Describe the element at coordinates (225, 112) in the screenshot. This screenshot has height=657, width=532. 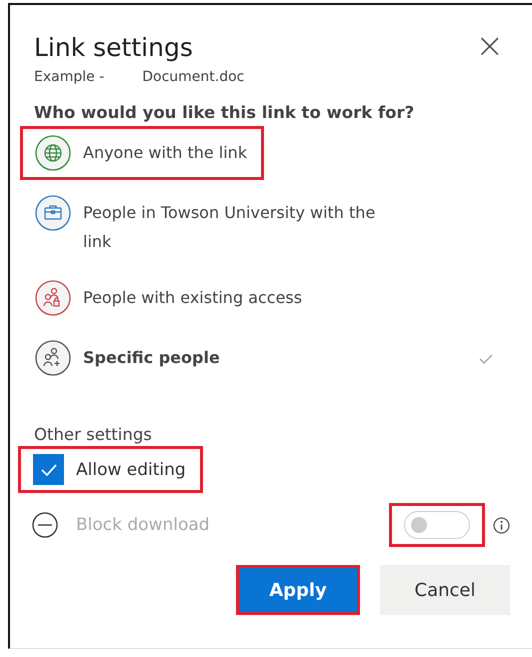
I see `section-heading: Who would you like this link to work for?` at that location.